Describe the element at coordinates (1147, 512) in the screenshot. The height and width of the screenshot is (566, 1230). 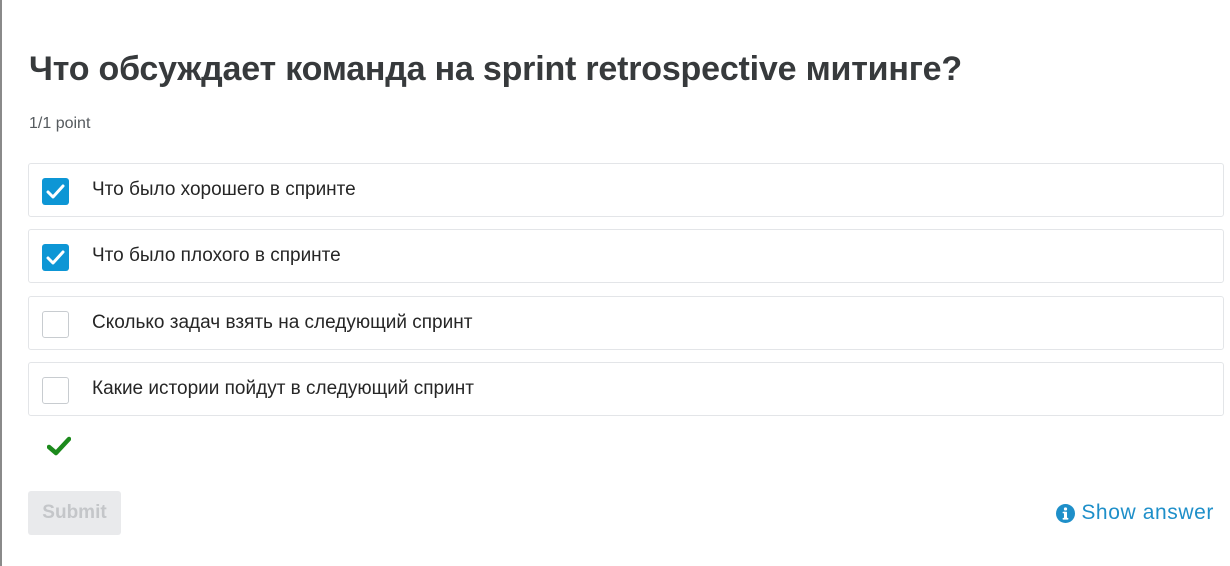
I see `show-answer-label: Show answer` at that location.